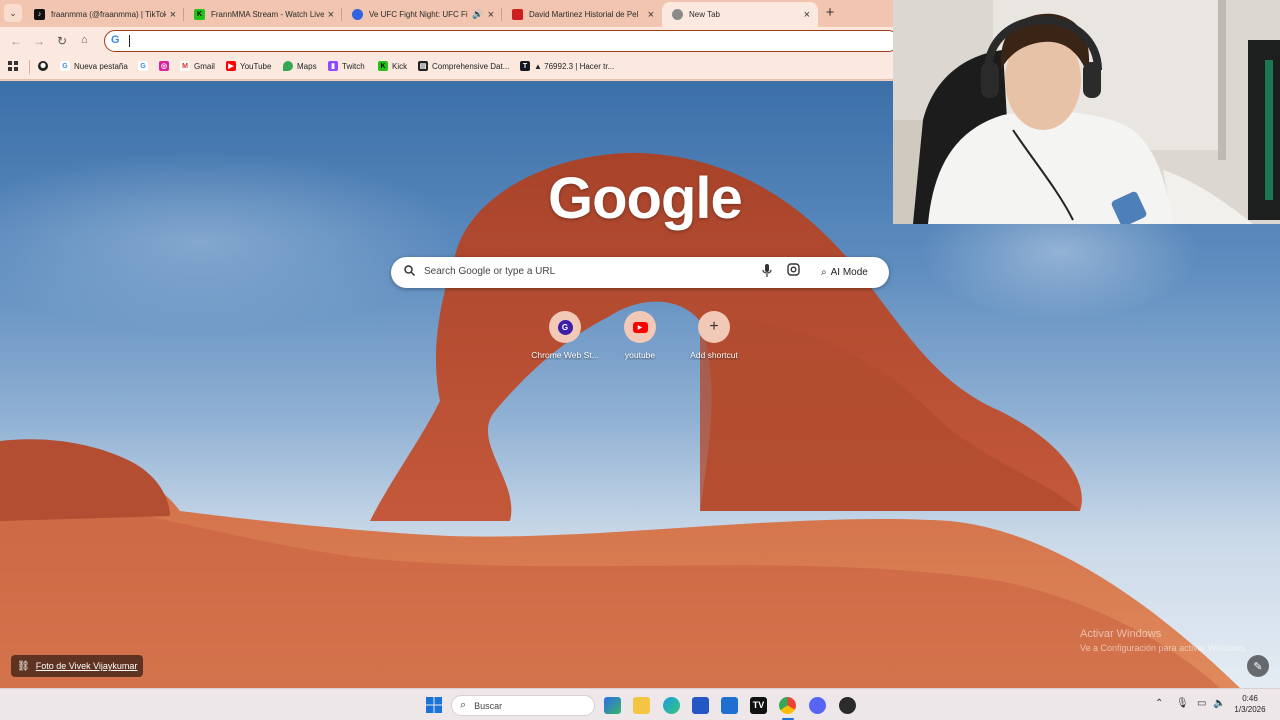 The image size is (1280, 720). Describe the element at coordinates (640, 272) in the screenshot. I see `ntp-search-box: Search Google or type a URL ⌕ AI Mode` at that location.